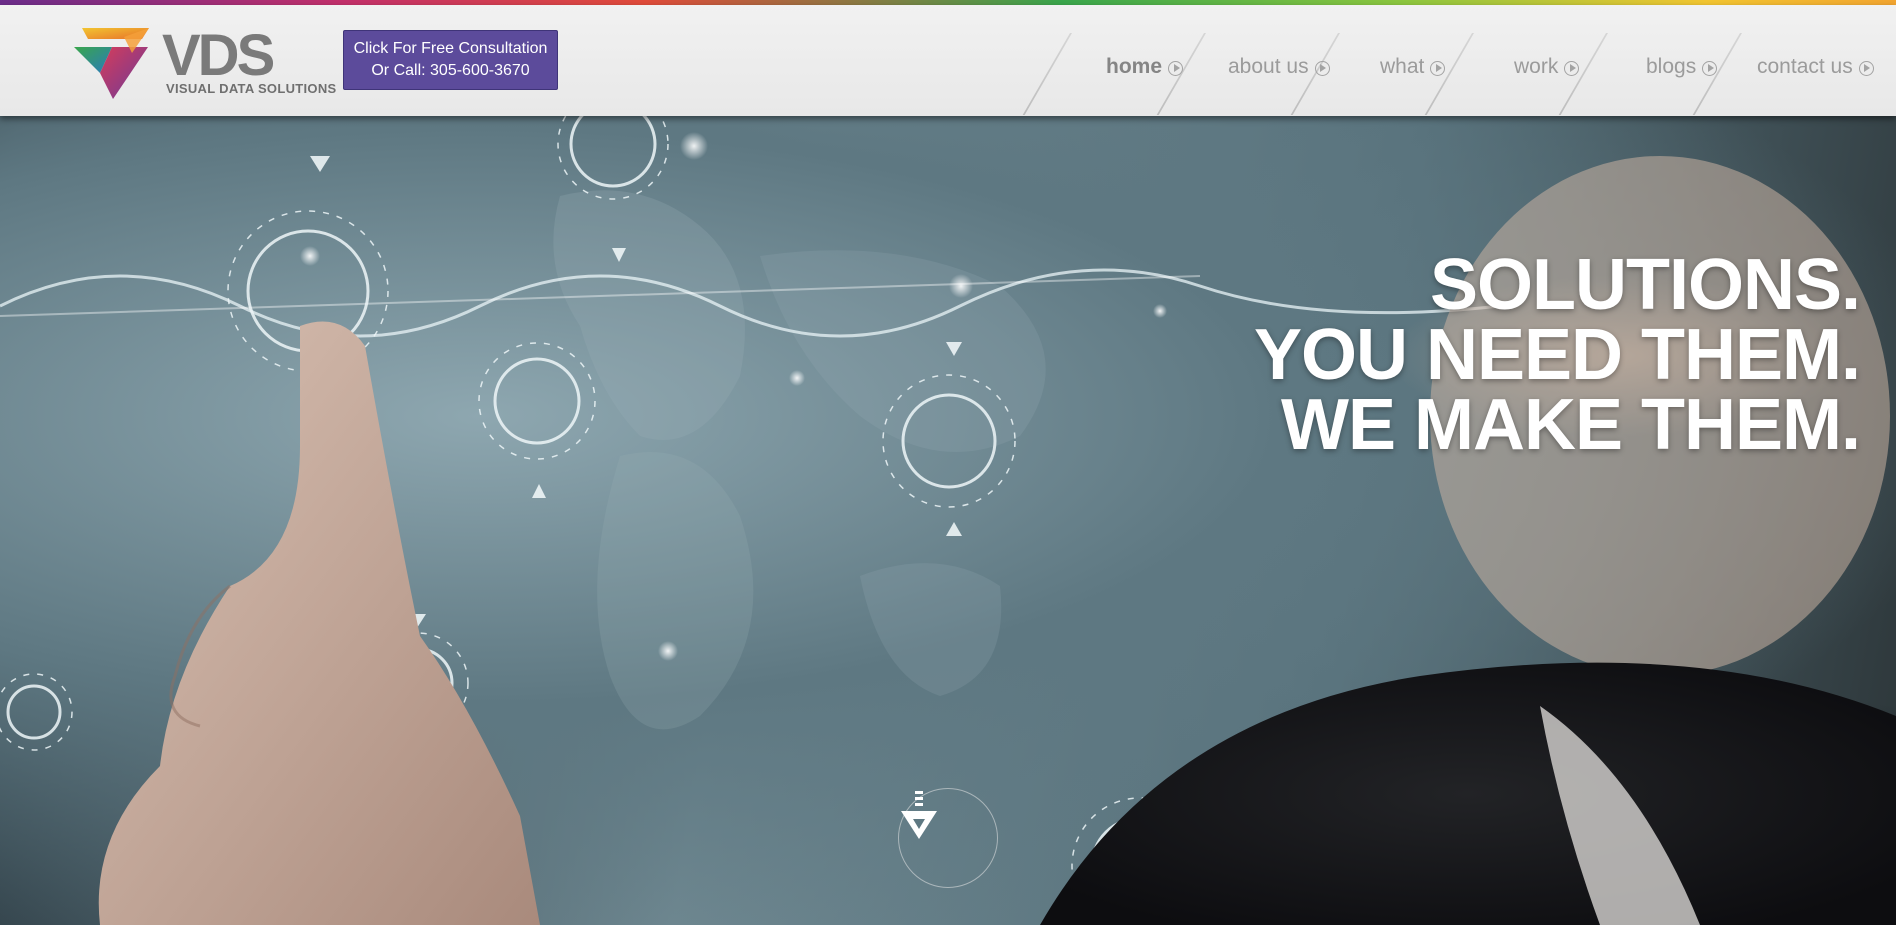 Image resolution: width=1896 pixels, height=925 pixels. I want to click on scroll-down-button, so click(948, 838).